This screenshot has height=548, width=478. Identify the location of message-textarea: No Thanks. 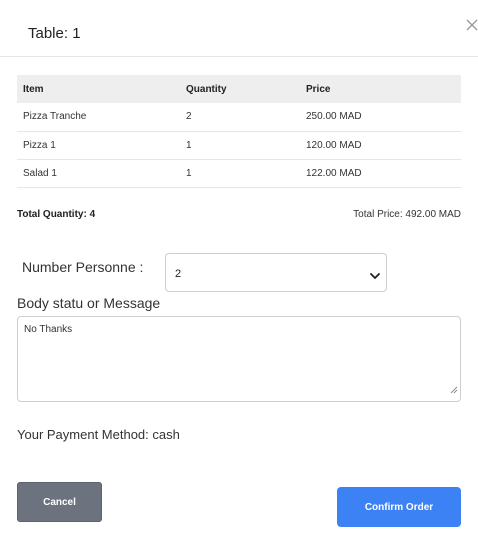
(239, 359).